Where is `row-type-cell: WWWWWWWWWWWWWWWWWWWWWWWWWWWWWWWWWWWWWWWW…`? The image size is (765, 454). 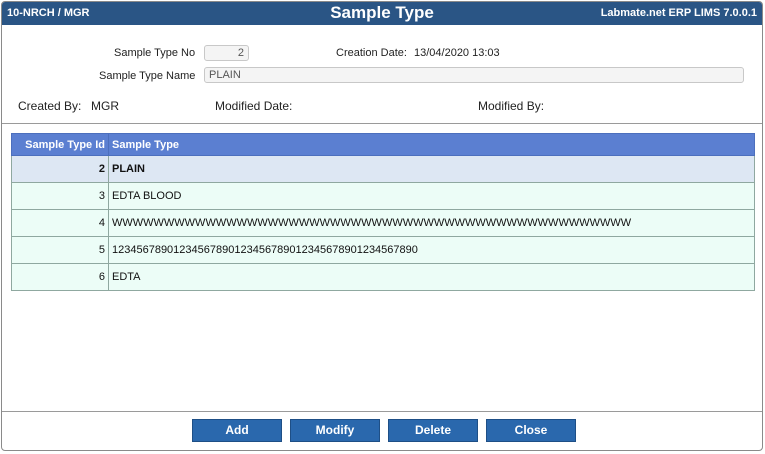
row-type-cell: WWWWWWWWWWWWWWWWWWWWWWWWWWWWWWWWWWWWWWWW… is located at coordinates (431, 223).